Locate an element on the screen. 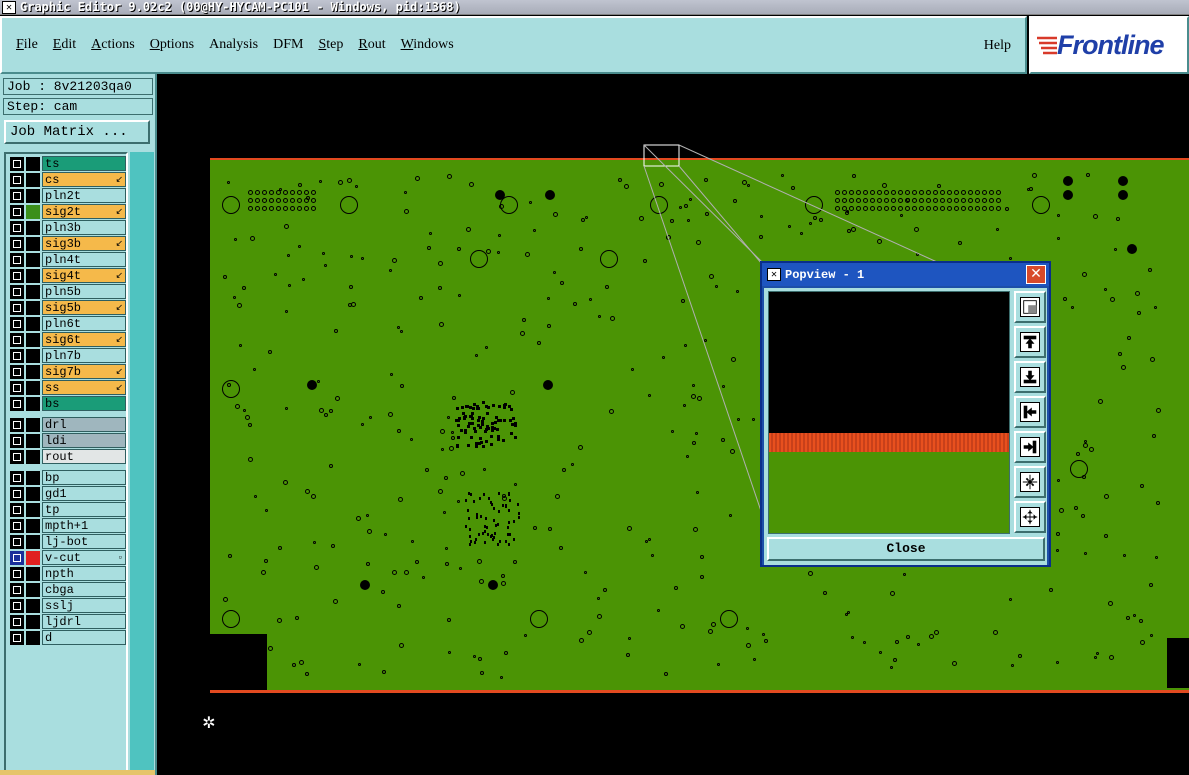 Image resolution: width=1189 pixels, height=775 pixels. layer-name: mpth+1 is located at coordinates (84, 525).